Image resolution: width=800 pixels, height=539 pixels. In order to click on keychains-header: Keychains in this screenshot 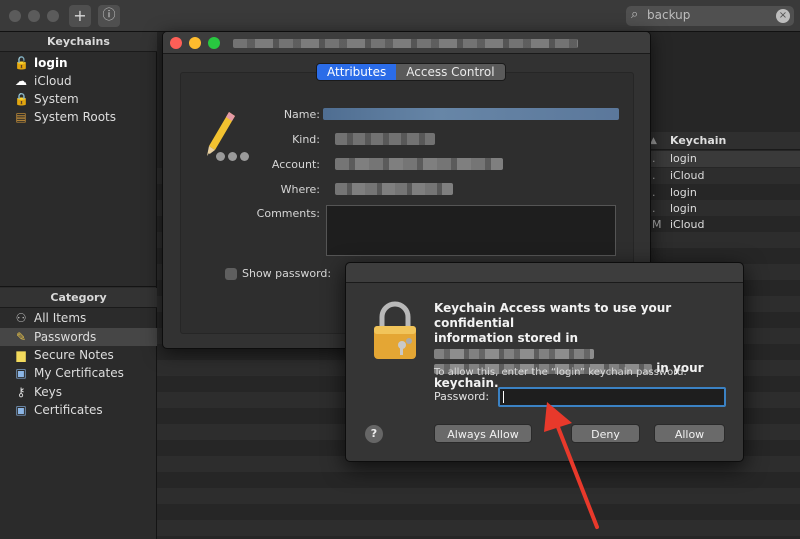, I will do `click(78, 42)`.